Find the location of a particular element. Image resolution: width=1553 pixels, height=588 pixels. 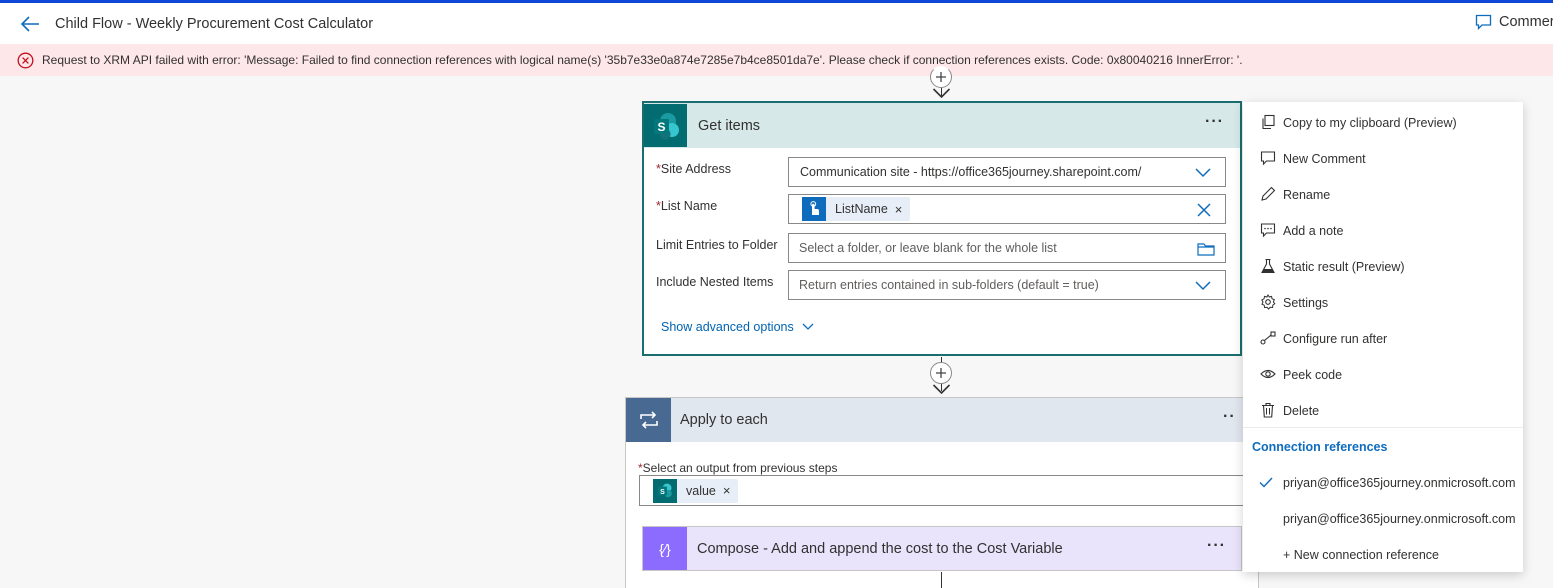

manual-trigger-icon is located at coordinates (814, 209).